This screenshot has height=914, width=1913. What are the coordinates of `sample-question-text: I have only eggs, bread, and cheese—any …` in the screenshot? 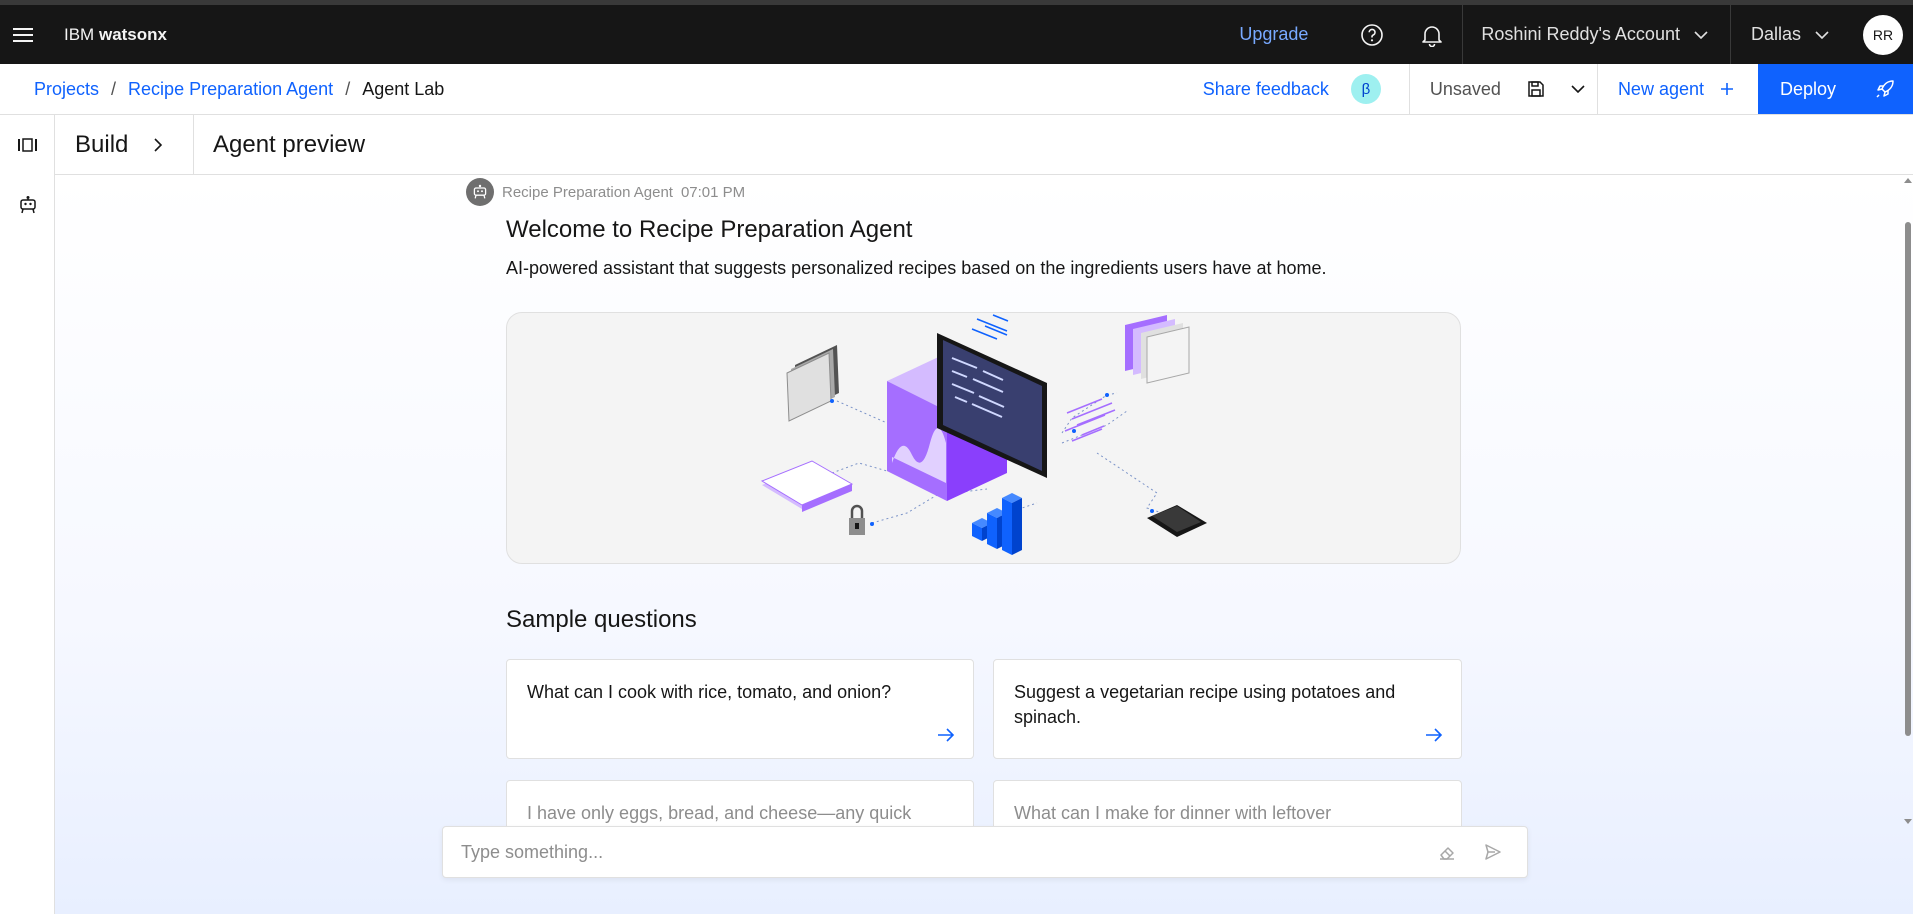 It's located at (719, 813).